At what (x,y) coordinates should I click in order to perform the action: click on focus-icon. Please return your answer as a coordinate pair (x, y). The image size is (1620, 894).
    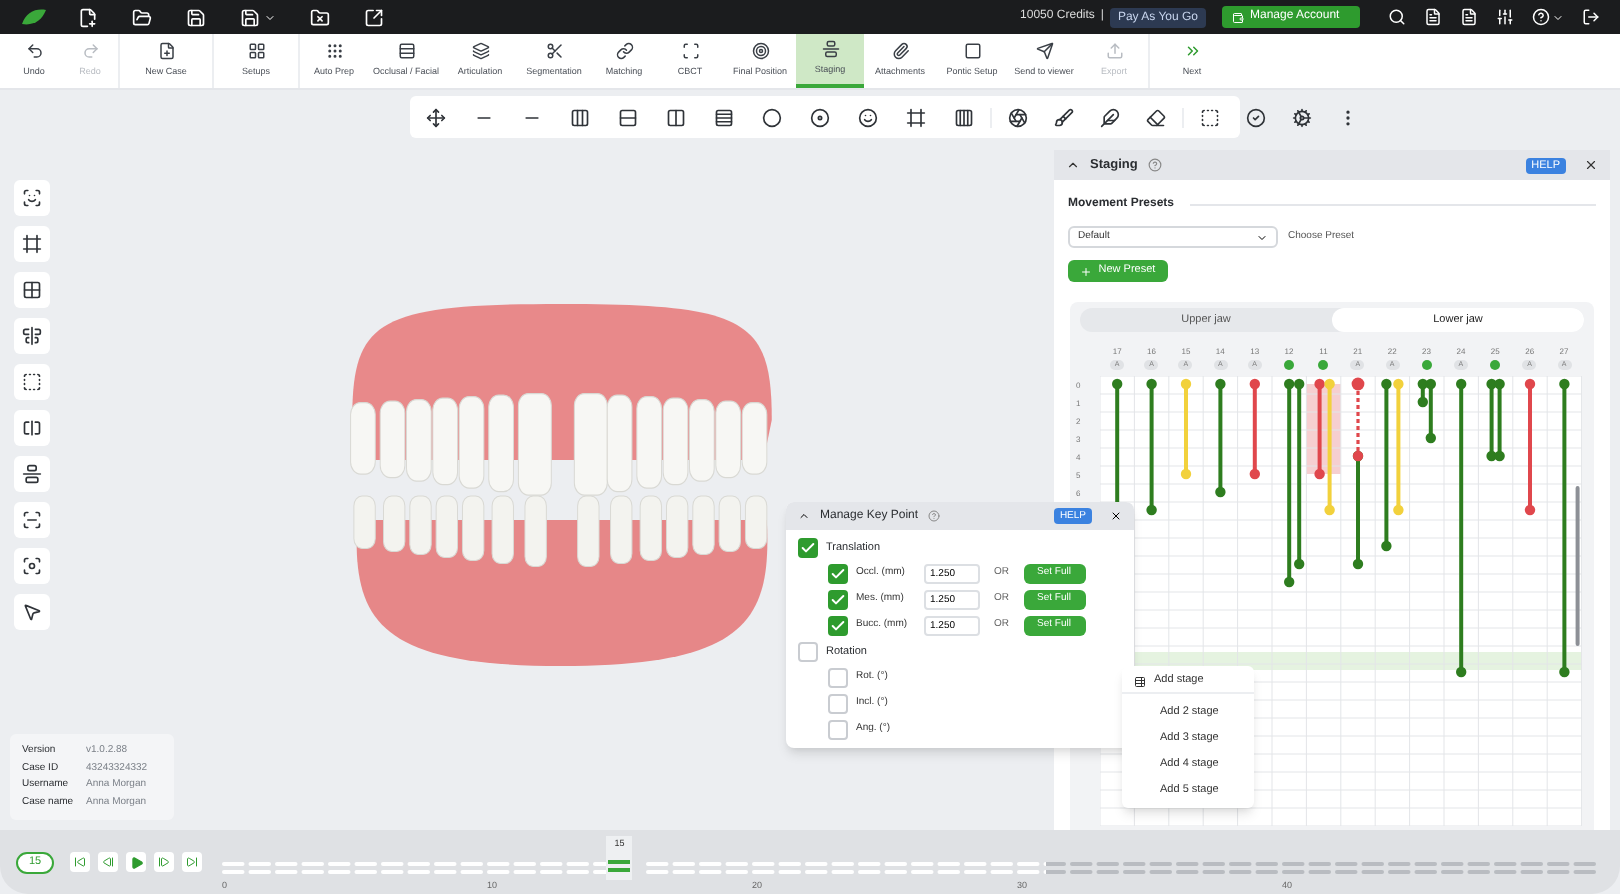
    Looking at the image, I should click on (32, 566).